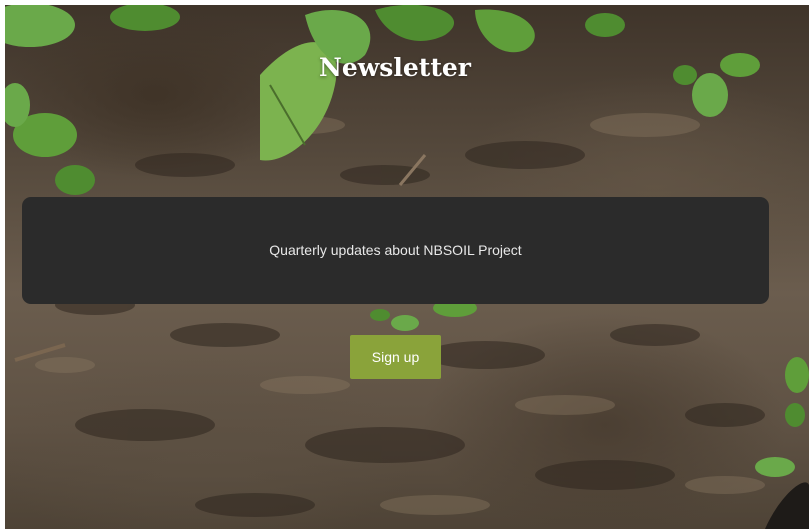  I want to click on newsletter-title: Newsletter, so click(395, 67).